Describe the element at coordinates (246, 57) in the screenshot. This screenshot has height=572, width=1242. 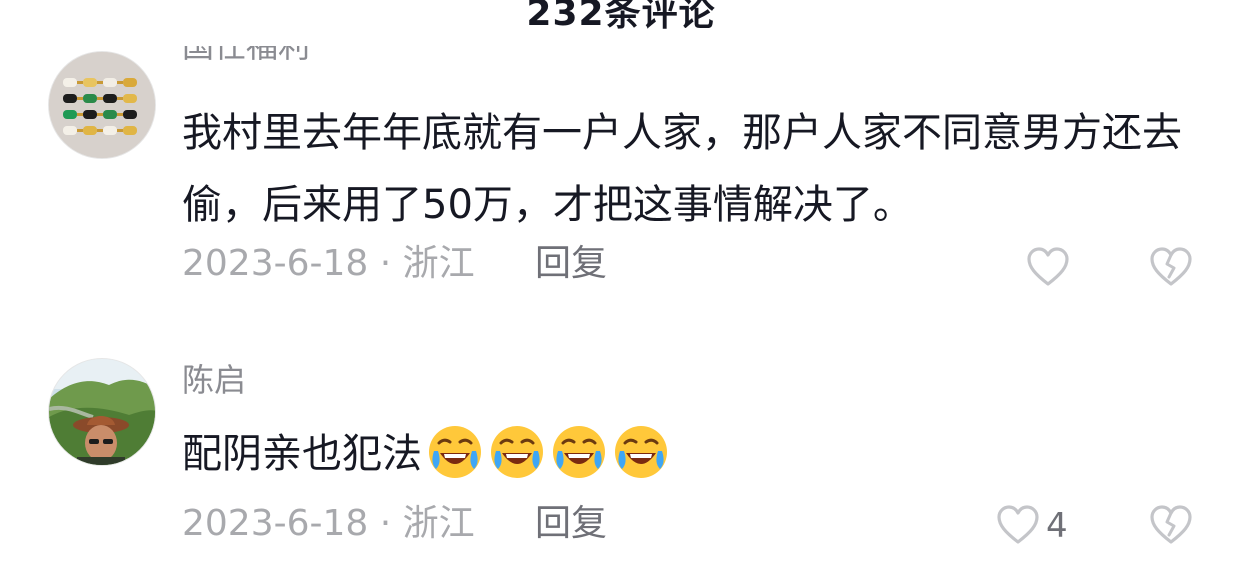
I see `comment-username: 国仕福利` at that location.